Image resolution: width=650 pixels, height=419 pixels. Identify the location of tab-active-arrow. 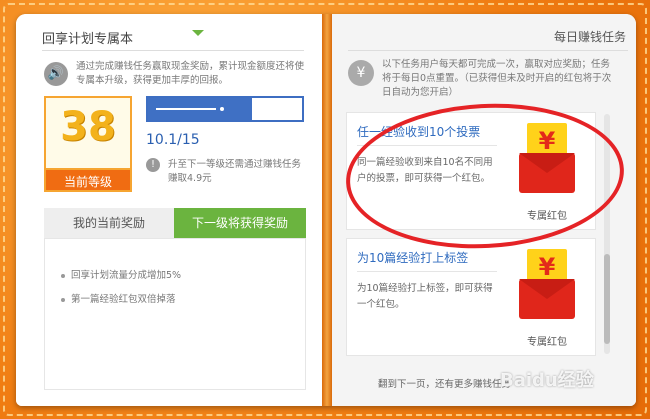
(198, 33).